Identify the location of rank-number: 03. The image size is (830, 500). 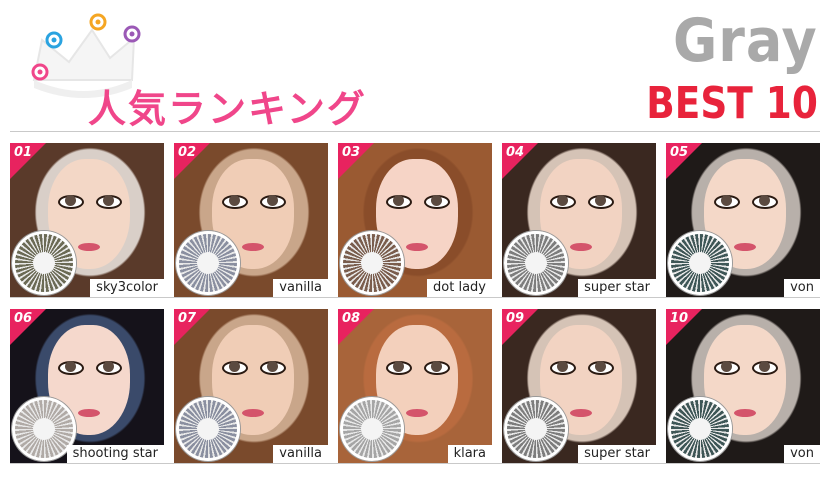
(351, 152).